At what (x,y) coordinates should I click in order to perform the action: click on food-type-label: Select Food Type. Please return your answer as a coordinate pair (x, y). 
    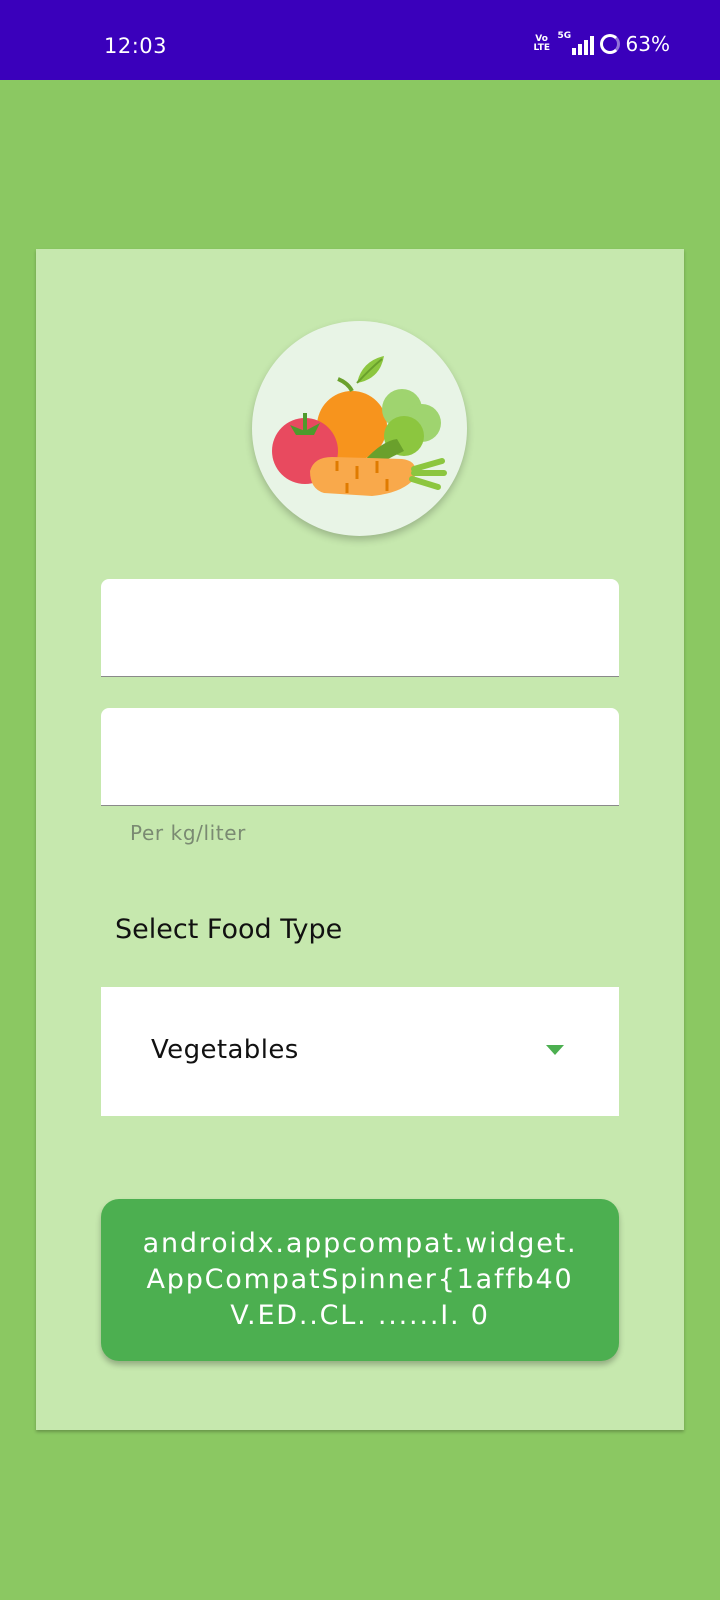
    Looking at the image, I should click on (229, 929).